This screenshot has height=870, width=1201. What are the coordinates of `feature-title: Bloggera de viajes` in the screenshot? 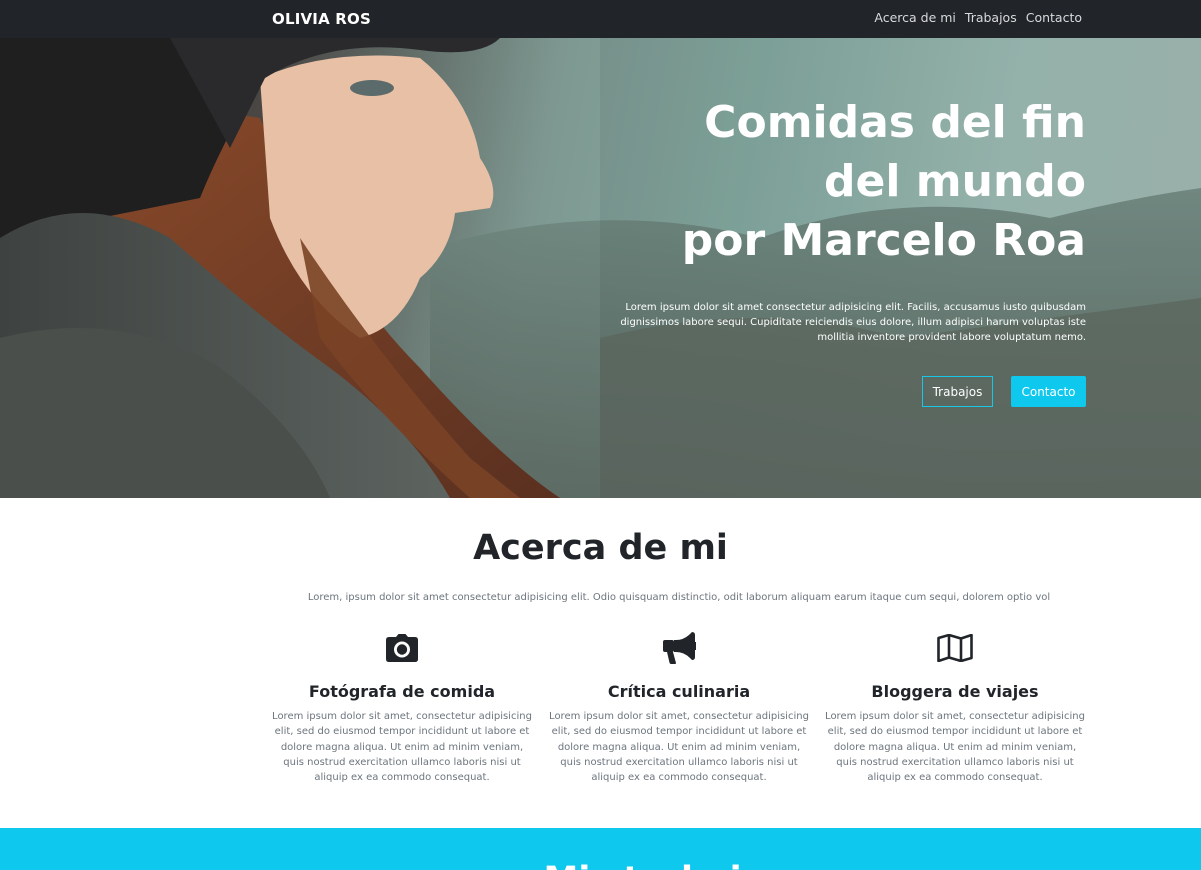 It's located at (955, 691).